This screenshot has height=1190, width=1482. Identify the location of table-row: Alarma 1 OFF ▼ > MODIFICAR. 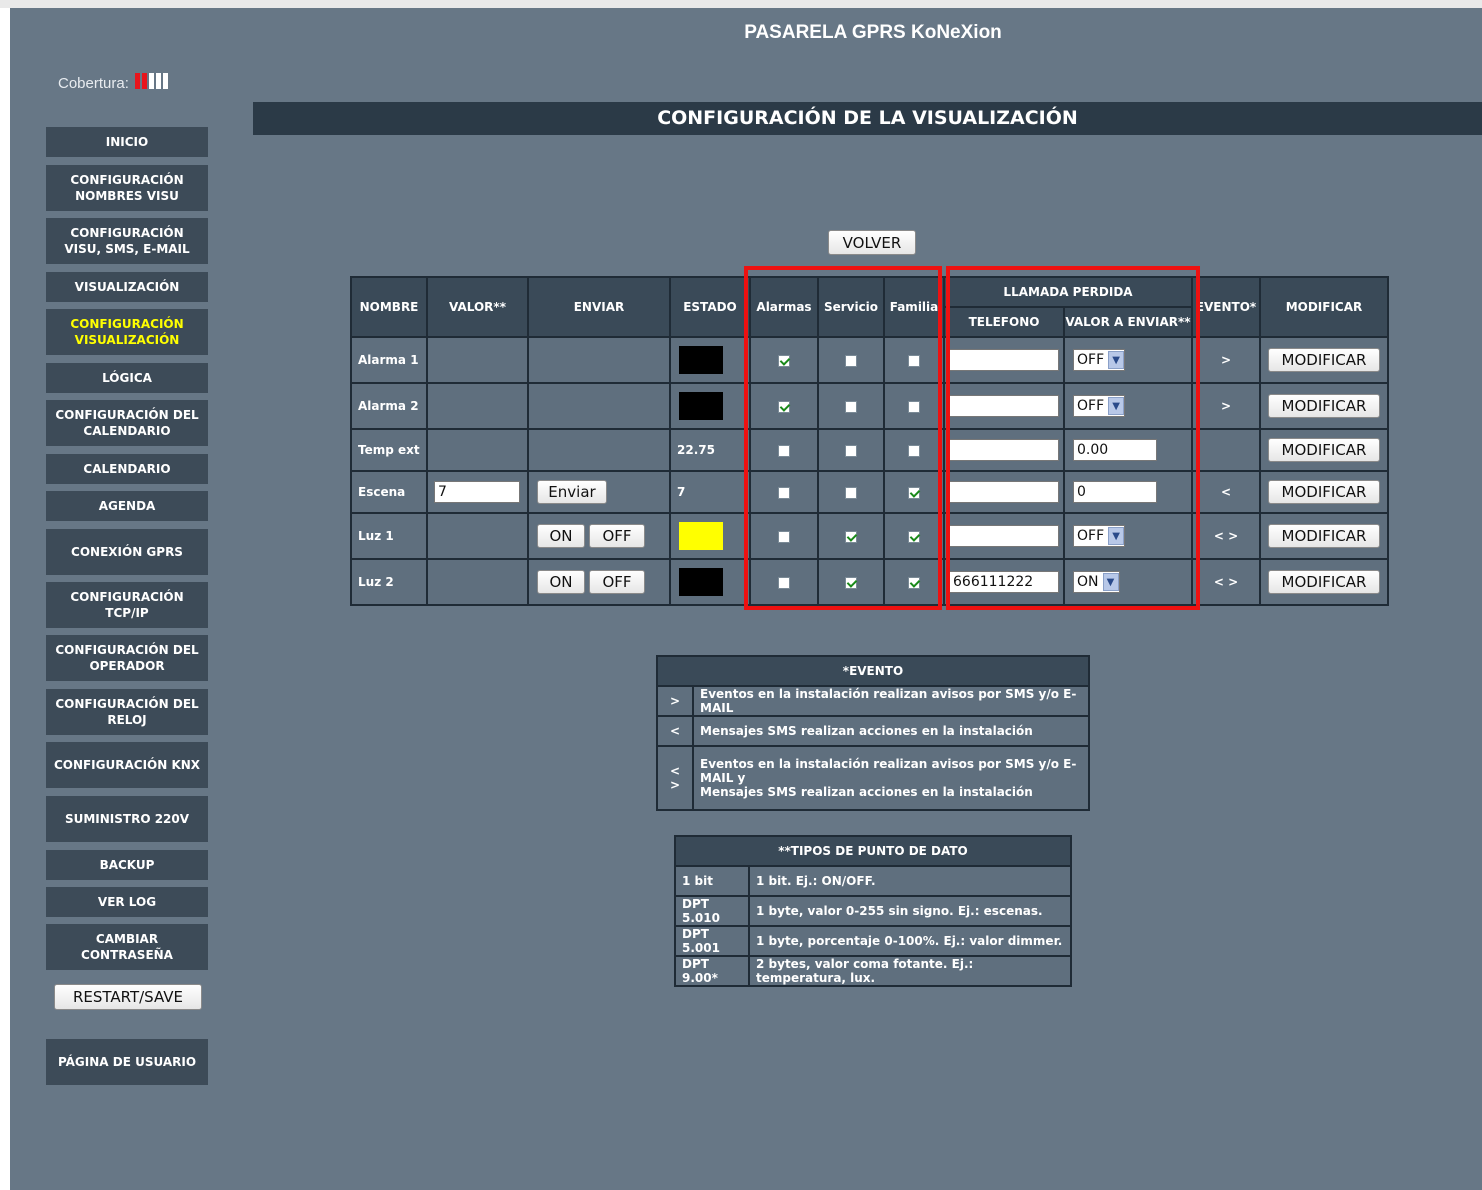
(869, 360).